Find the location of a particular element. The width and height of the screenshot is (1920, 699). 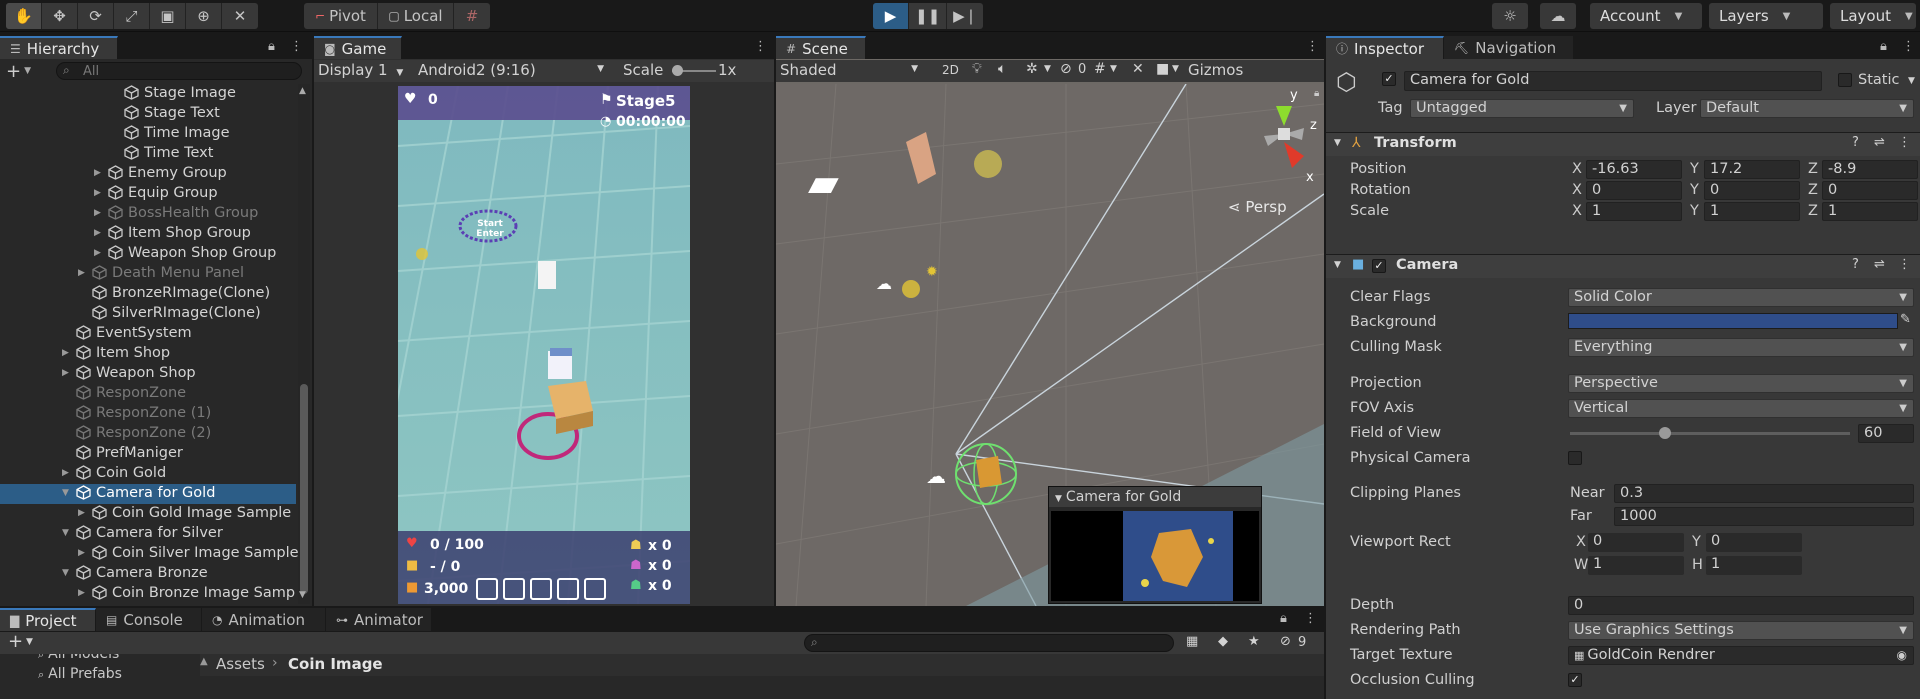

active-checkbox: ✓ is located at coordinates (1389, 79).